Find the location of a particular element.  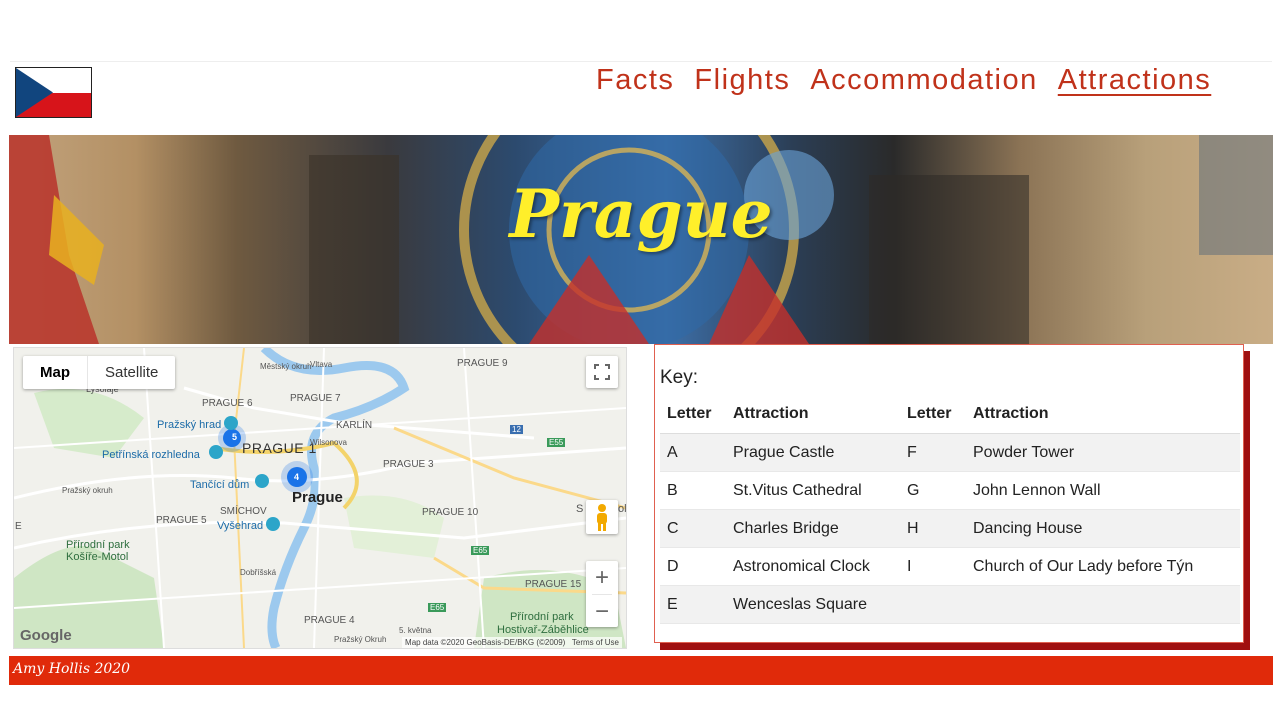

table-row: E Wenceslas Square is located at coordinates (950, 604).